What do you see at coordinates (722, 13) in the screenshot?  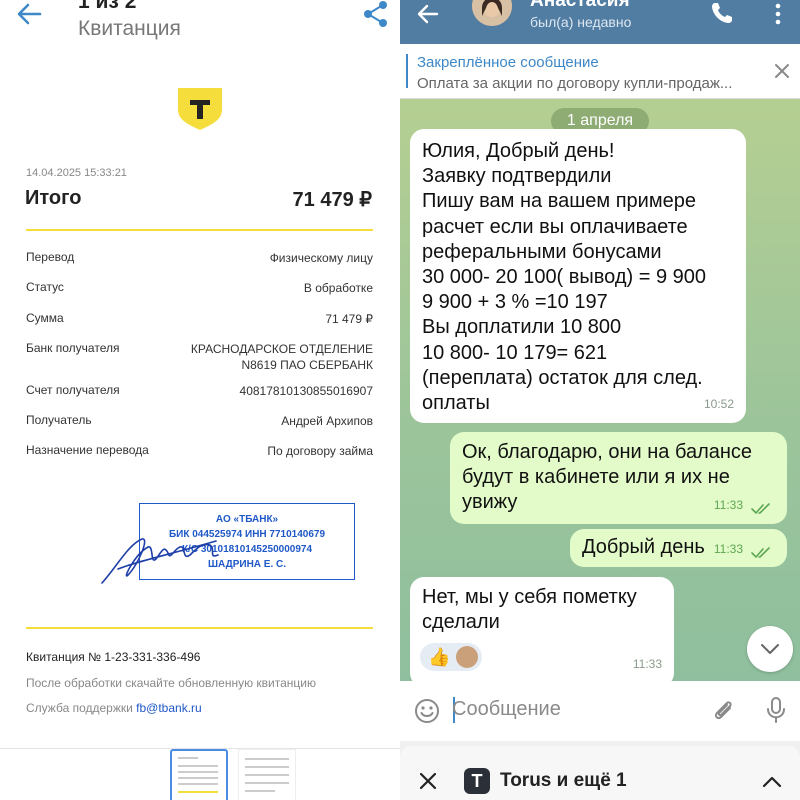 I see `phone-icon` at bounding box center [722, 13].